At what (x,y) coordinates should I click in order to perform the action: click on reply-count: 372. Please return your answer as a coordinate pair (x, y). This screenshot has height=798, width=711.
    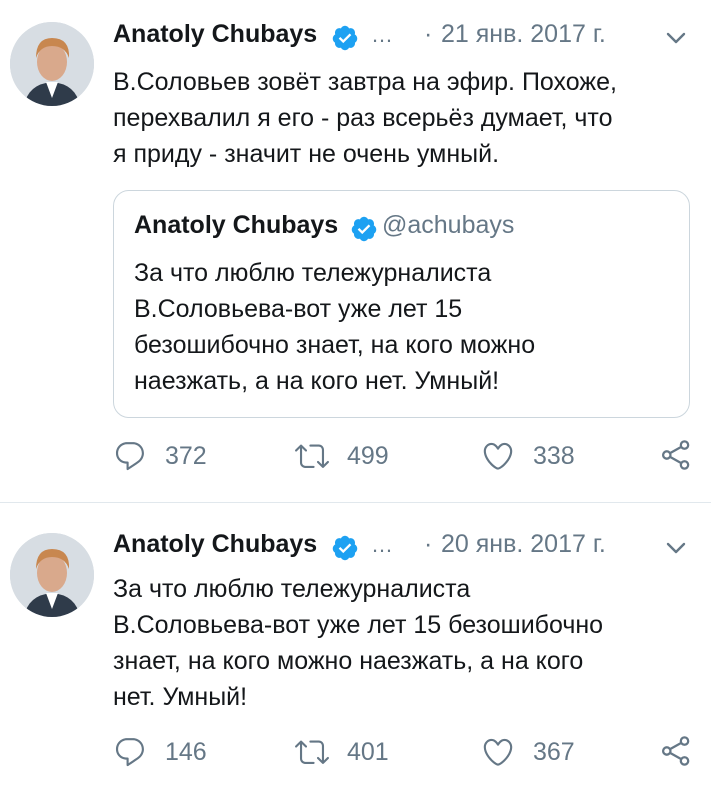
    Looking at the image, I should click on (186, 455).